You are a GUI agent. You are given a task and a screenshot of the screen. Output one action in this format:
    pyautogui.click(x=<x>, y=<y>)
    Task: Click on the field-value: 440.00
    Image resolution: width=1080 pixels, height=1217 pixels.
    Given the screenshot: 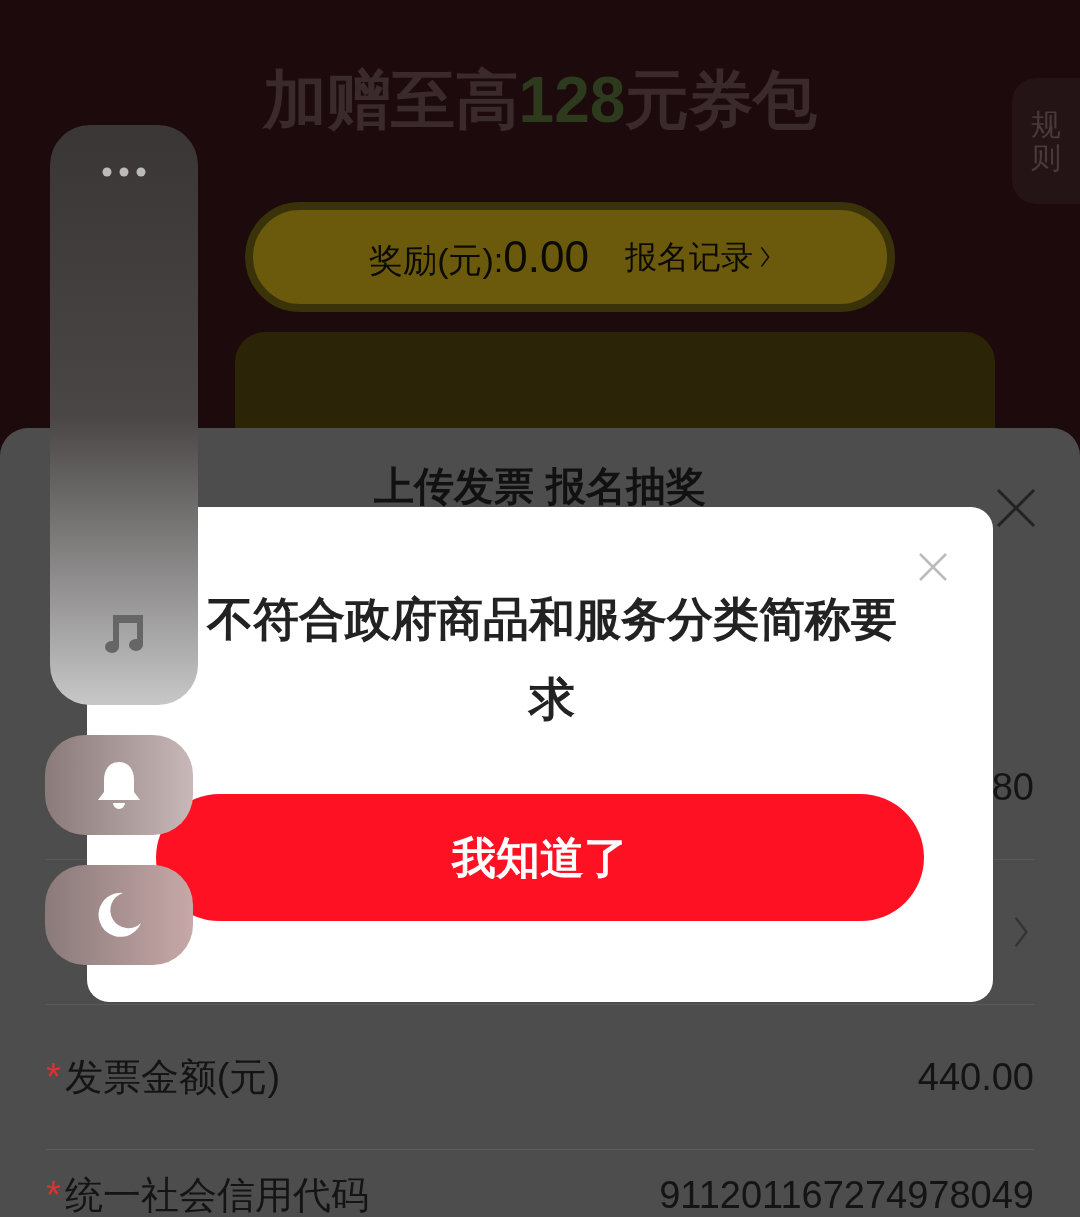 What is the action you would take?
    pyautogui.click(x=975, y=1077)
    